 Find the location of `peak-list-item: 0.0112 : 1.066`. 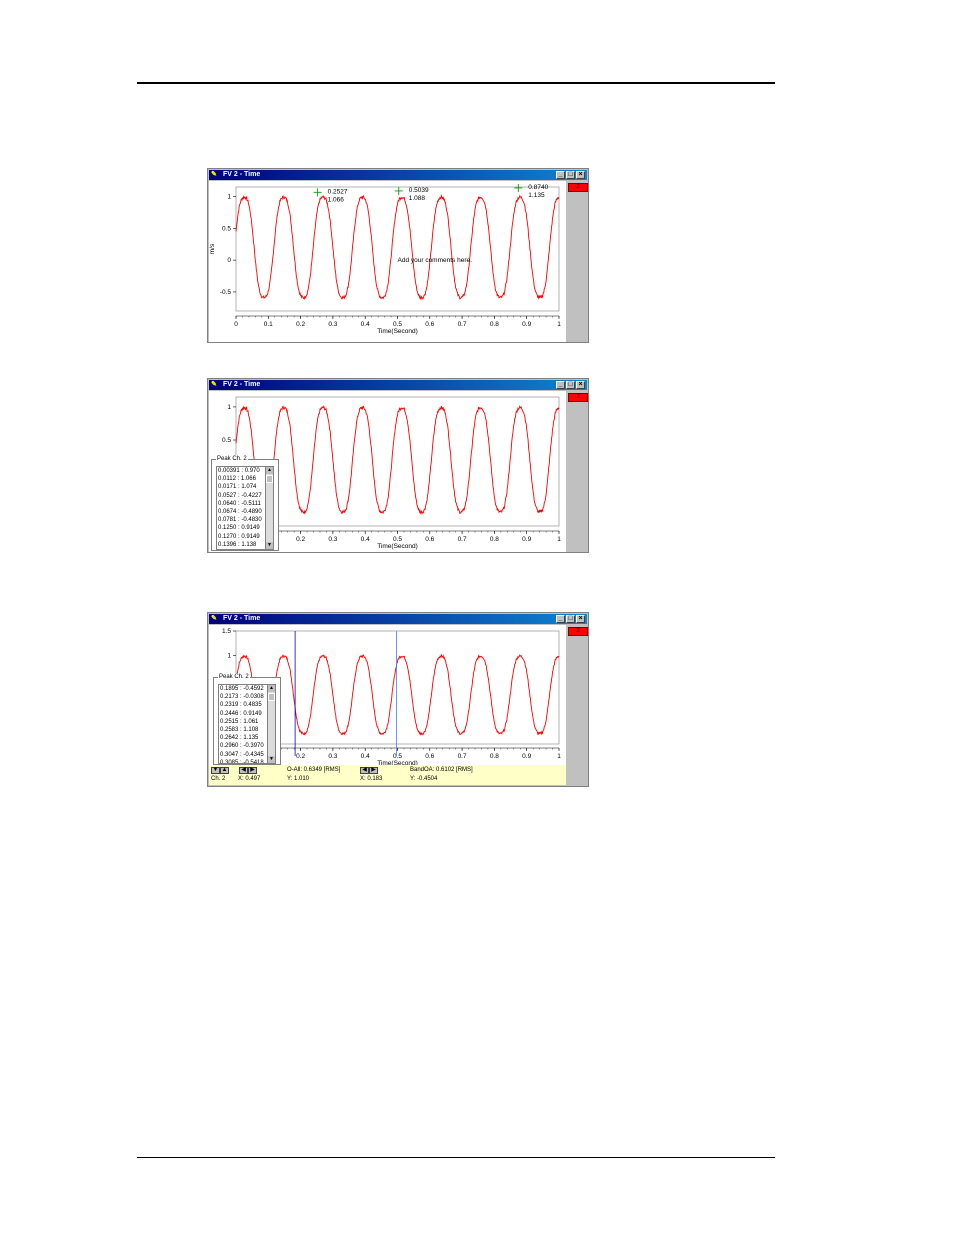

peak-list-item: 0.0112 : 1.066 is located at coordinates (241, 479).